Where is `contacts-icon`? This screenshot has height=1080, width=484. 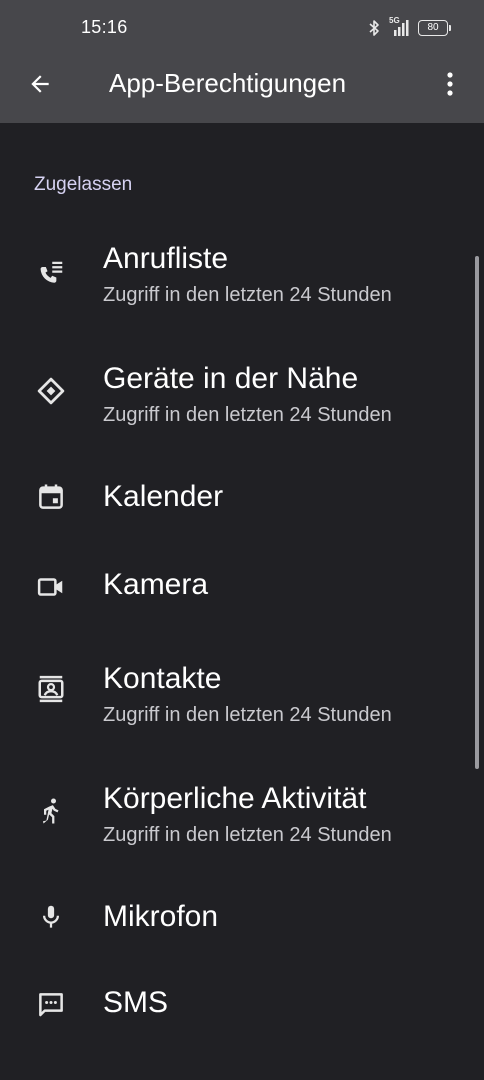 contacts-icon is located at coordinates (51, 689).